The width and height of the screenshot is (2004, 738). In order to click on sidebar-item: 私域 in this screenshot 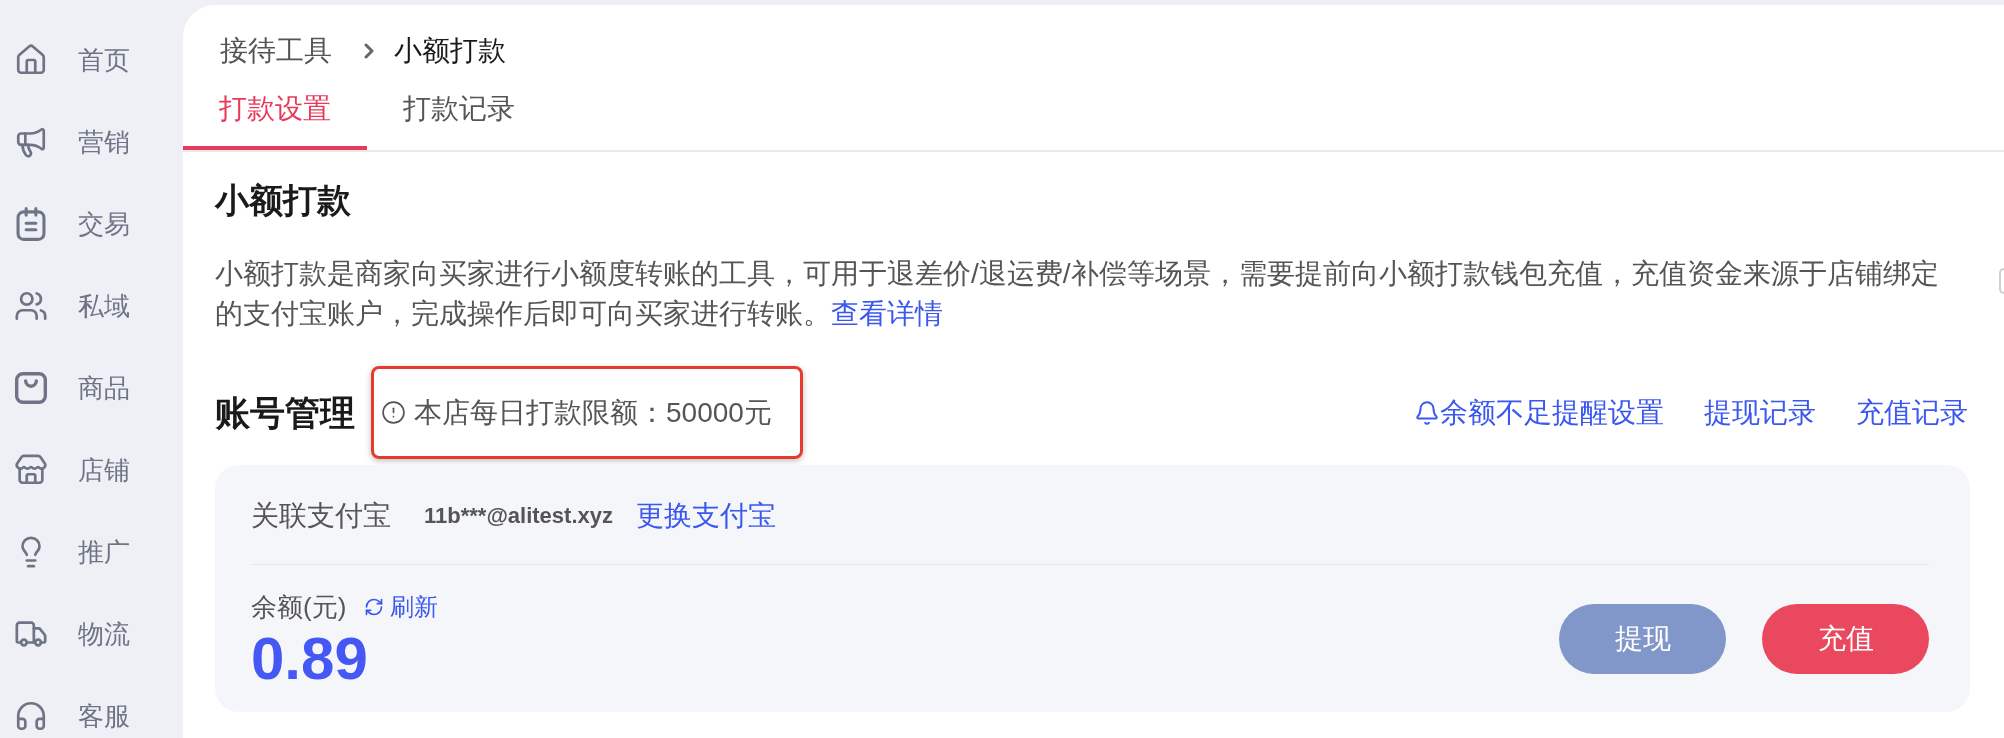, I will do `click(72, 306)`.